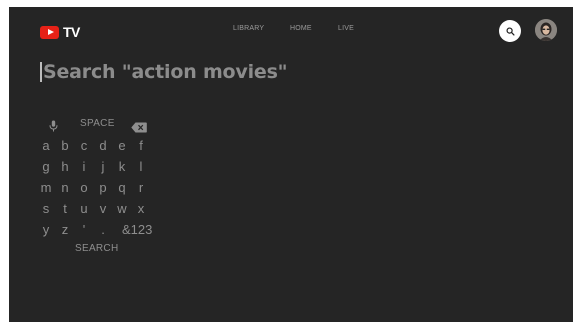  What do you see at coordinates (65, 229) in the screenshot?
I see `key-z: z` at bounding box center [65, 229].